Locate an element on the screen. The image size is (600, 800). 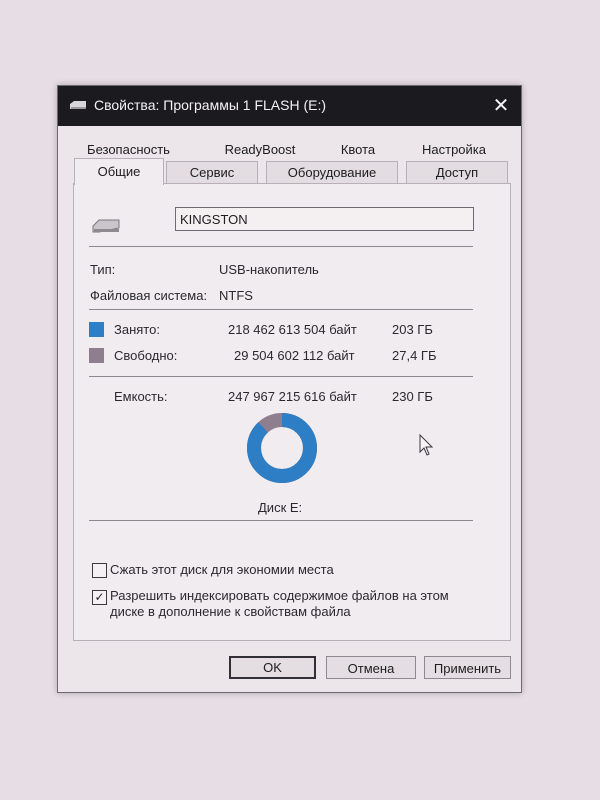
apply-button: Применить is located at coordinates (467, 667).